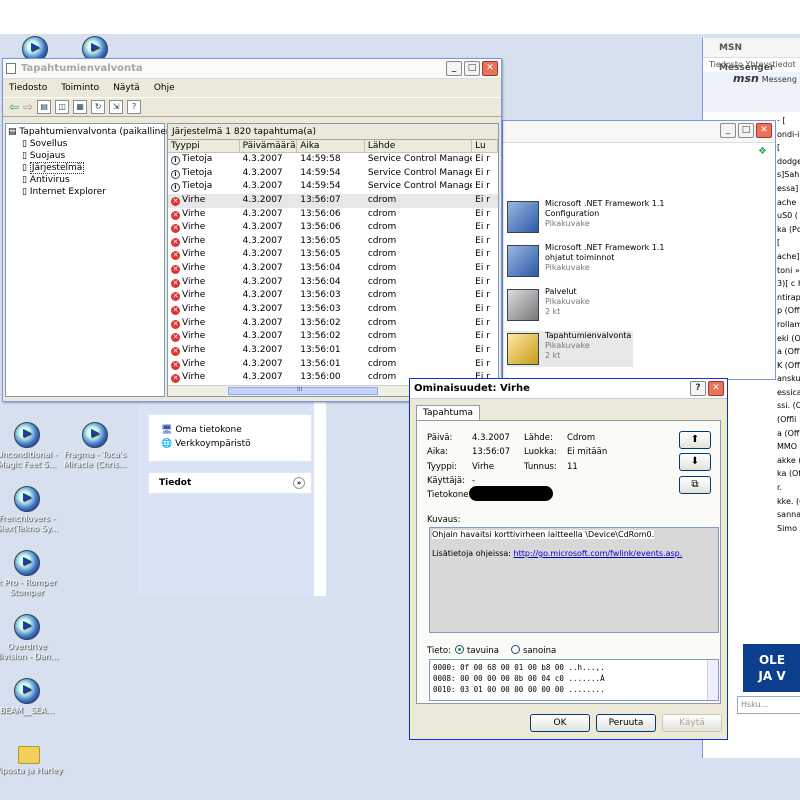  I want to click on desktop-icon: k Pro - Romper Stomper, so click(31, 574).